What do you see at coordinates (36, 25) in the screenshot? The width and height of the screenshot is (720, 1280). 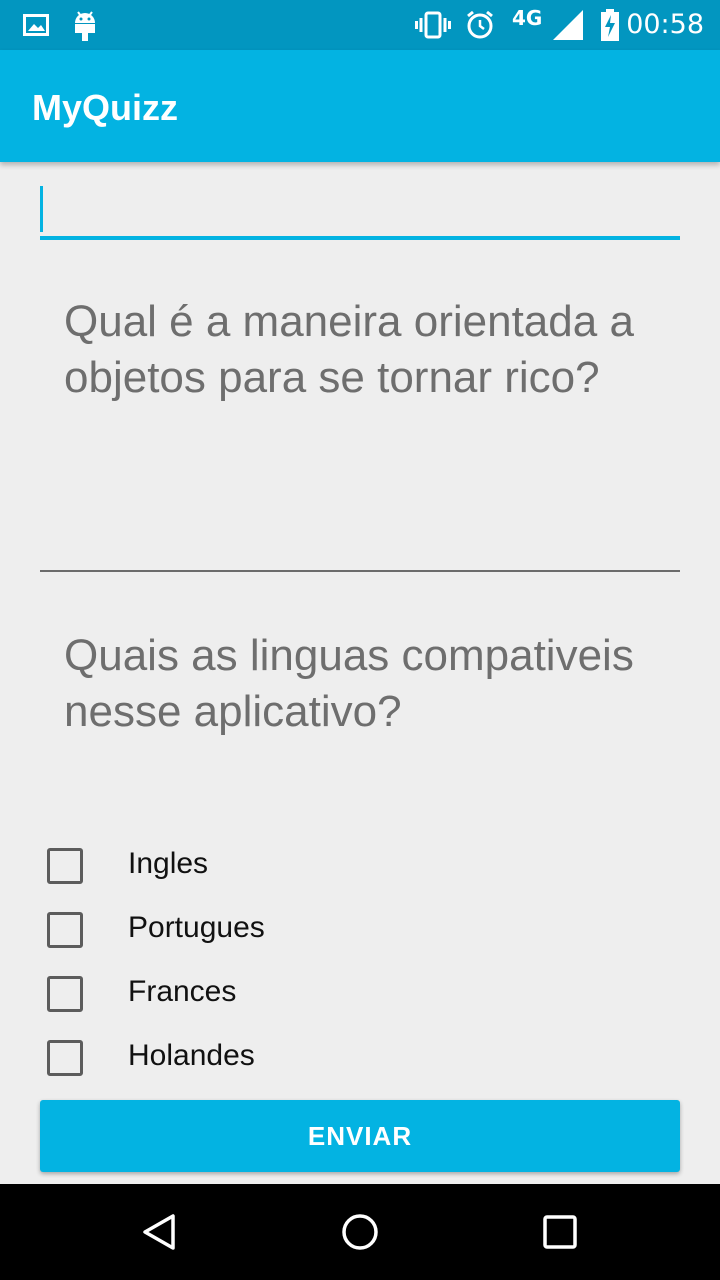 I see `gallery-icon` at bounding box center [36, 25].